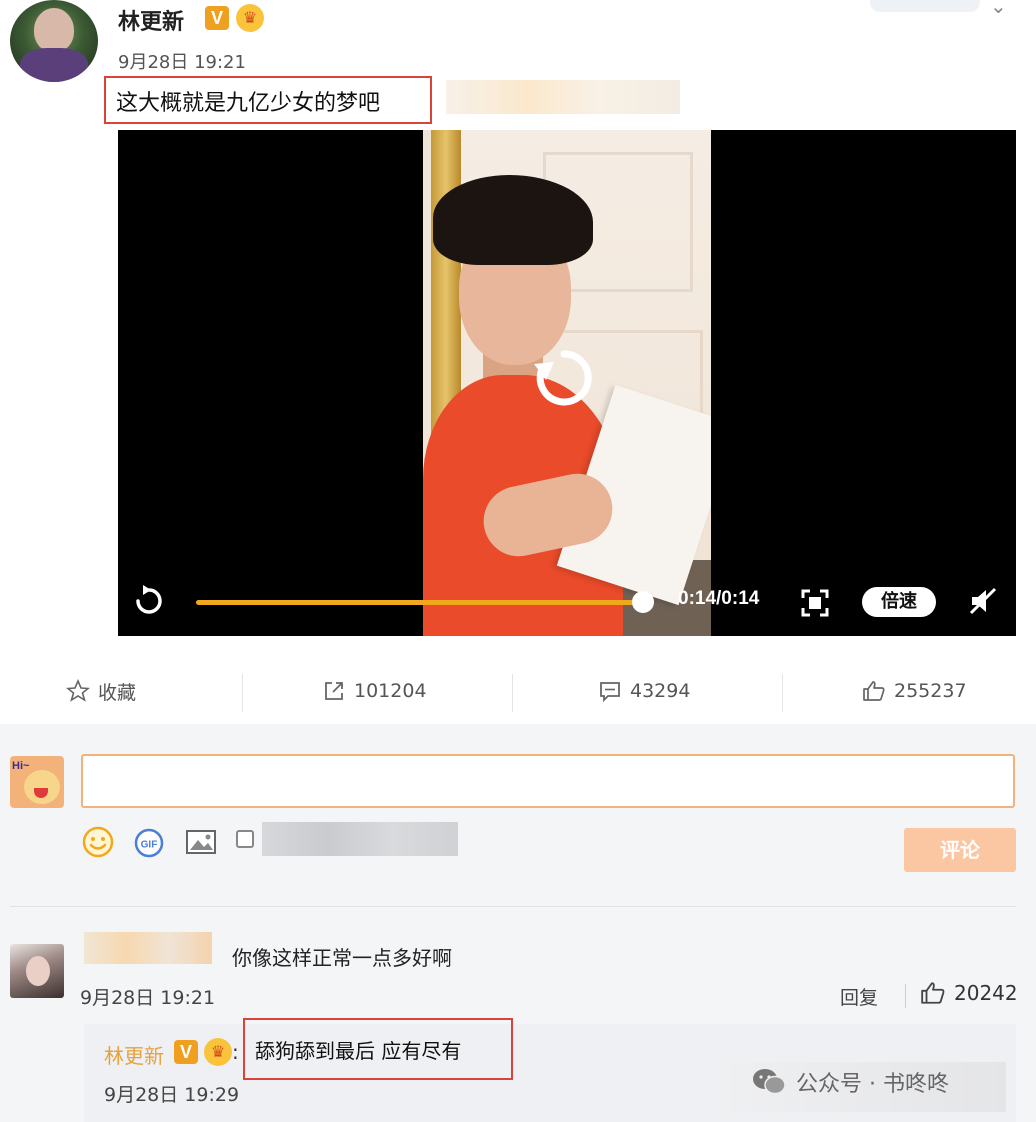 Image resolution: width=1036 pixels, height=1122 pixels. I want to click on comment-text: 你像这样正常一点多好啊, so click(342, 958).